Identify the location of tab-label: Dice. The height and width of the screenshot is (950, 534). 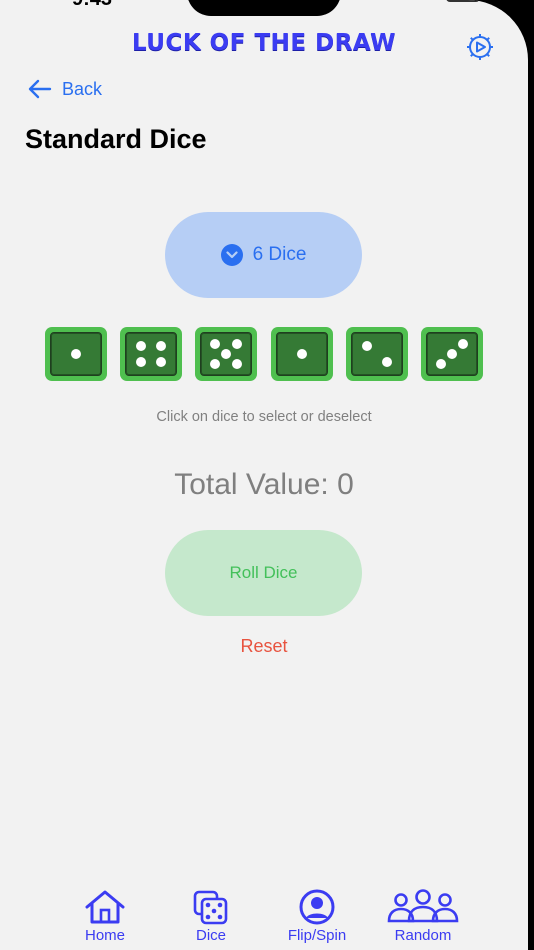
(210, 935).